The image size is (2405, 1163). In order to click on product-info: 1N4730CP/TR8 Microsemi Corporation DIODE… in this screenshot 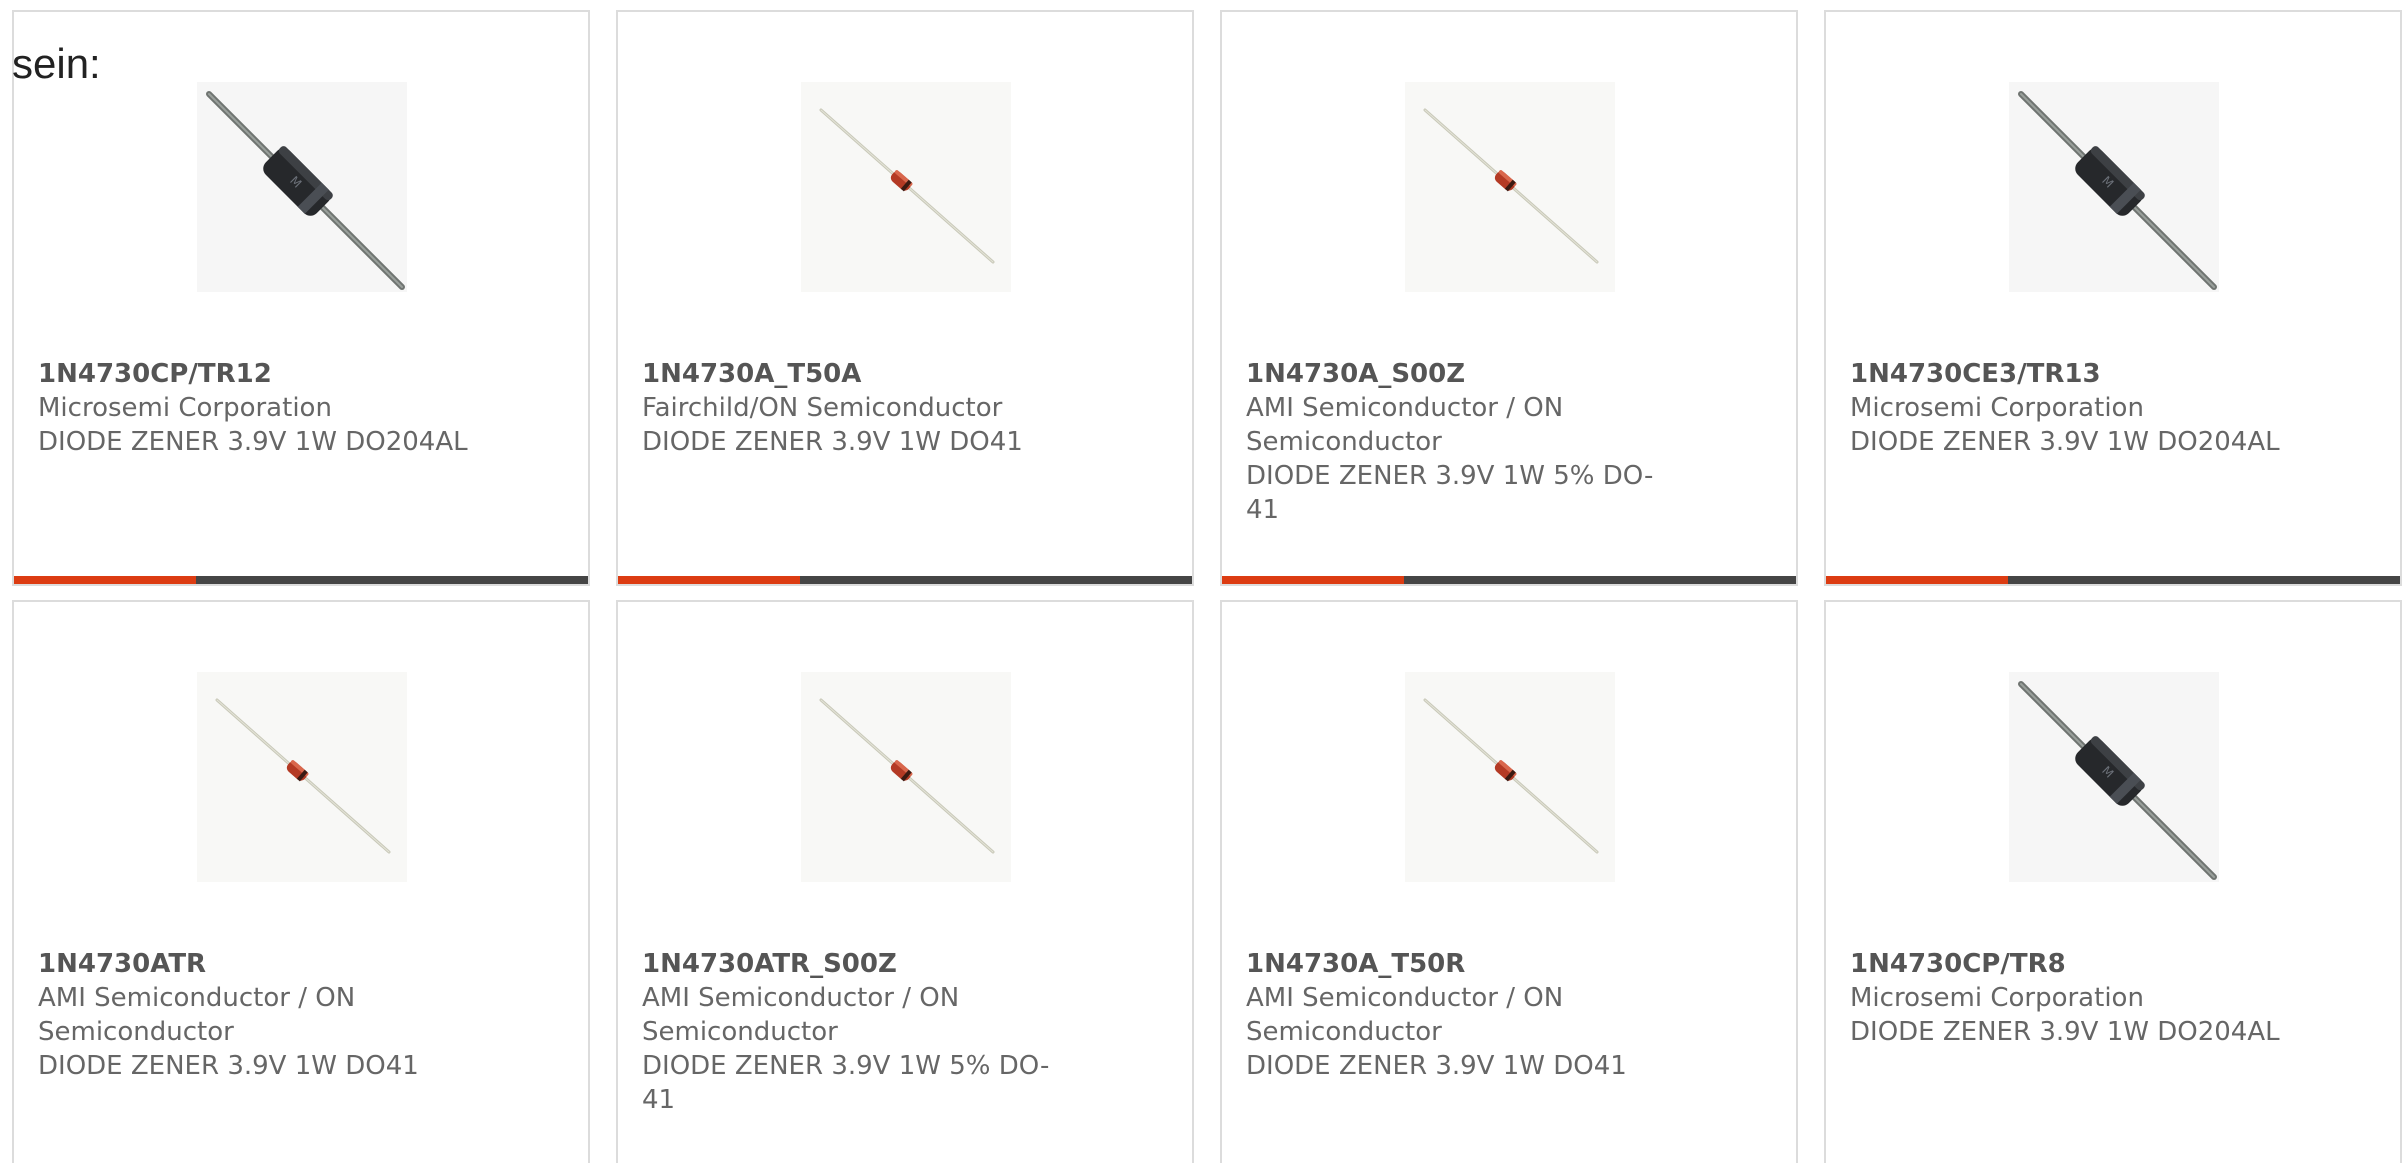, I will do `click(2070, 998)`.